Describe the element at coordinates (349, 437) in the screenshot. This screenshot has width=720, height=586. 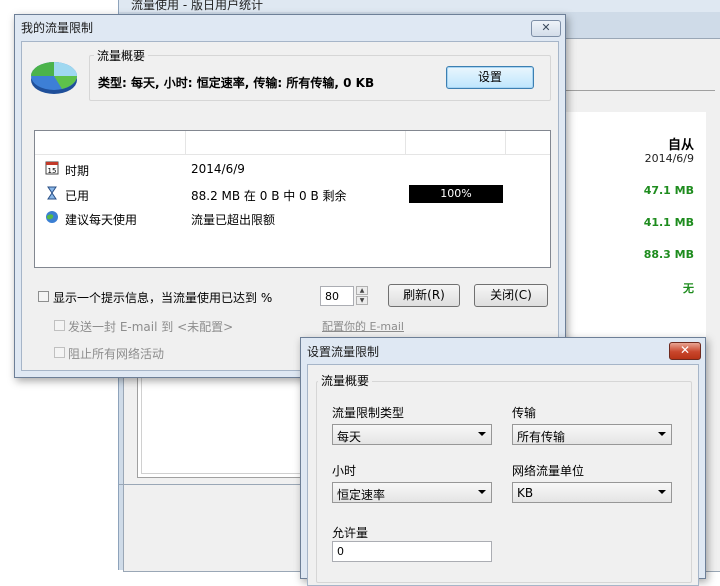
I see `limit-type-value: 每天` at that location.